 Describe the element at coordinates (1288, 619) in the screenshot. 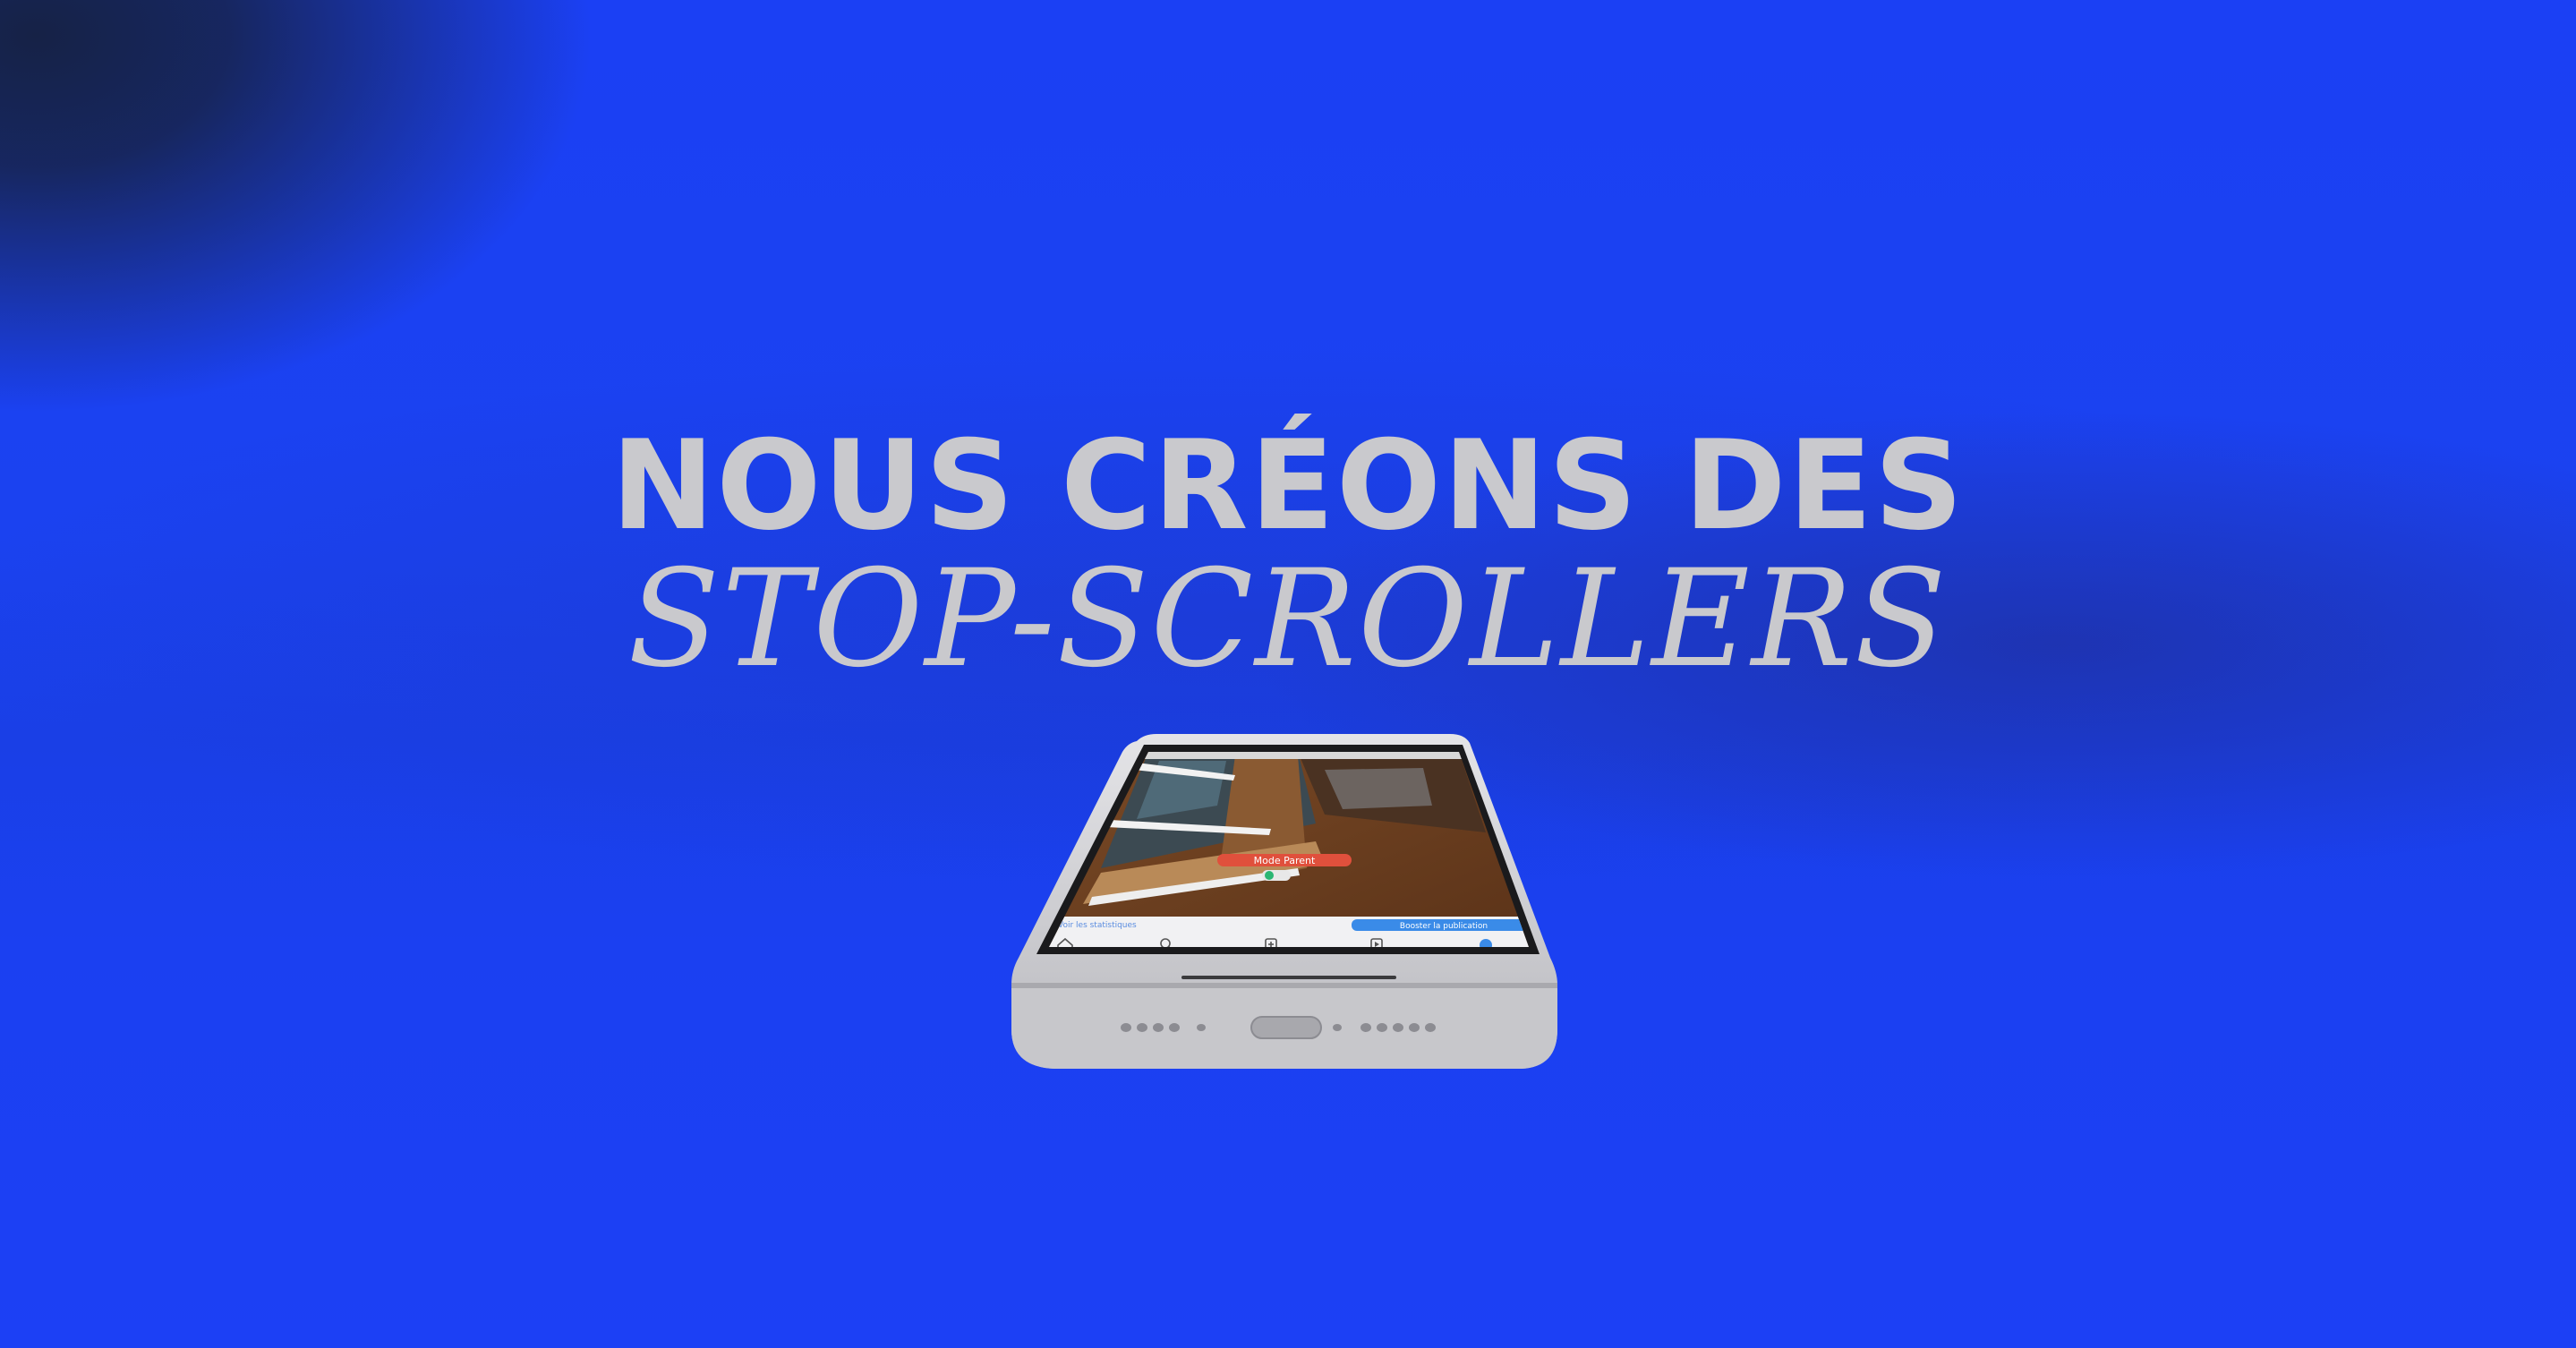

I see `headline-line-2: STOP-SCROLLERS` at that location.